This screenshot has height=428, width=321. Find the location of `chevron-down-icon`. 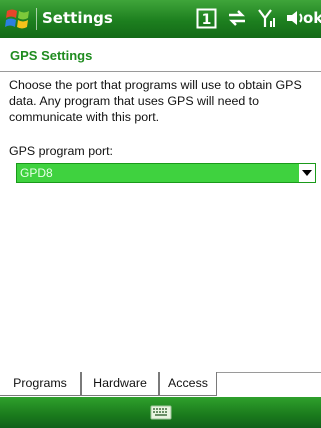

chevron-down-icon is located at coordinates (307, 173).